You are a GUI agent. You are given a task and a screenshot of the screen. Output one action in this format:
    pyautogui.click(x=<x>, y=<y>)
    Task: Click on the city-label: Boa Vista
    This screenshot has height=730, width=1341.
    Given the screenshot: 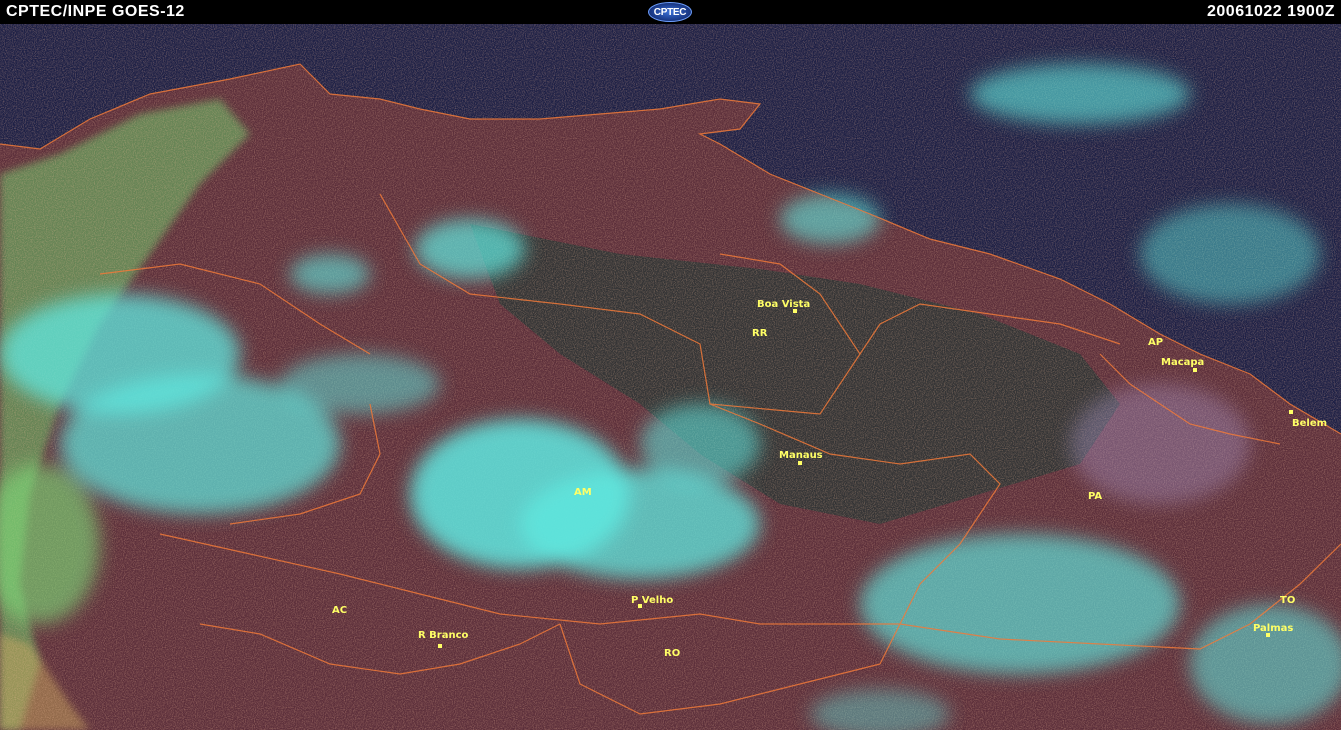 What is the action you would take?
    pyautogui.click(x=783, y=304)
    